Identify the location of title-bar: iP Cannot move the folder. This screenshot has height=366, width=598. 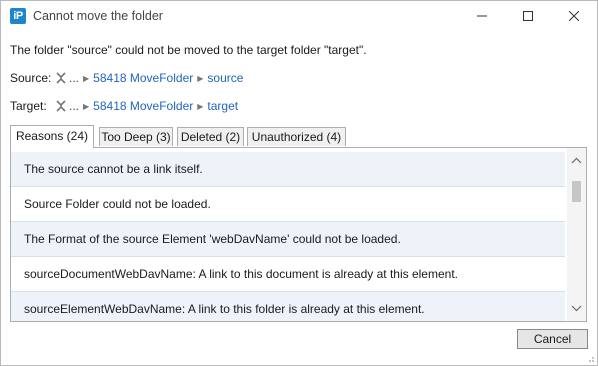
(299, 16).